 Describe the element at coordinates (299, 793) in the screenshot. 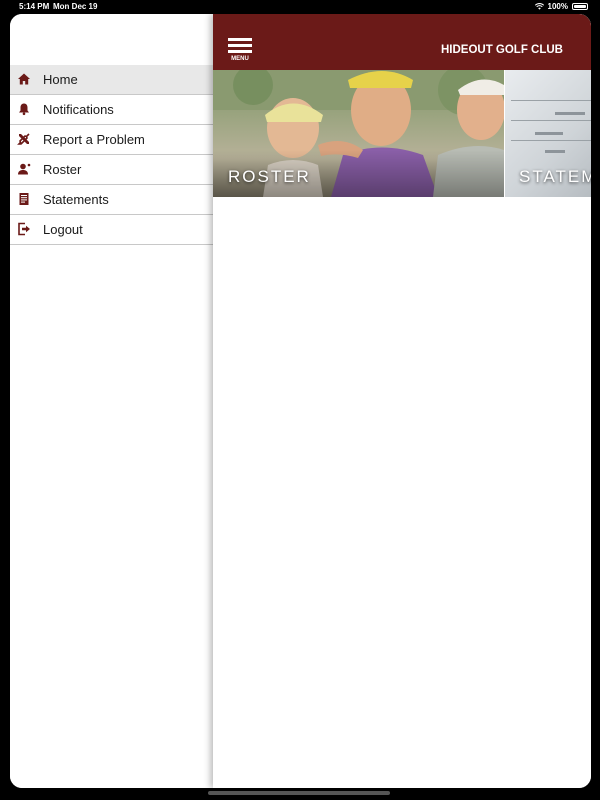

I see `home-indicator` at that location.